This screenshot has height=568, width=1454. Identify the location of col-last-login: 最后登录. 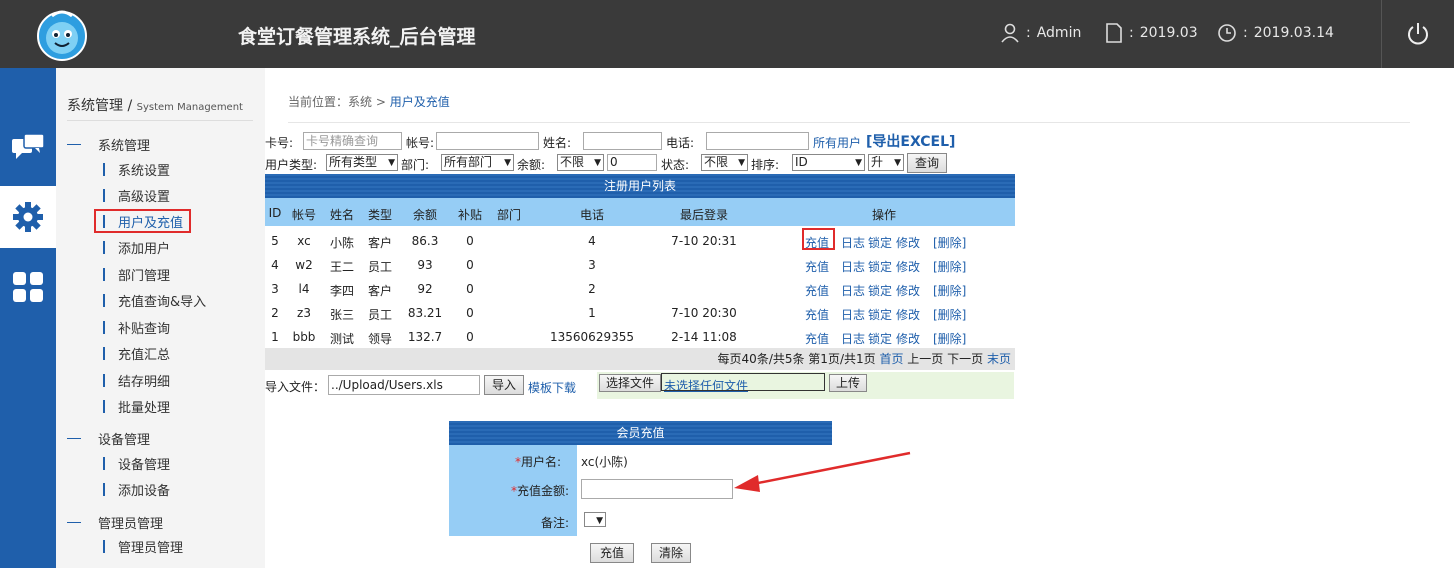
(704, 215).